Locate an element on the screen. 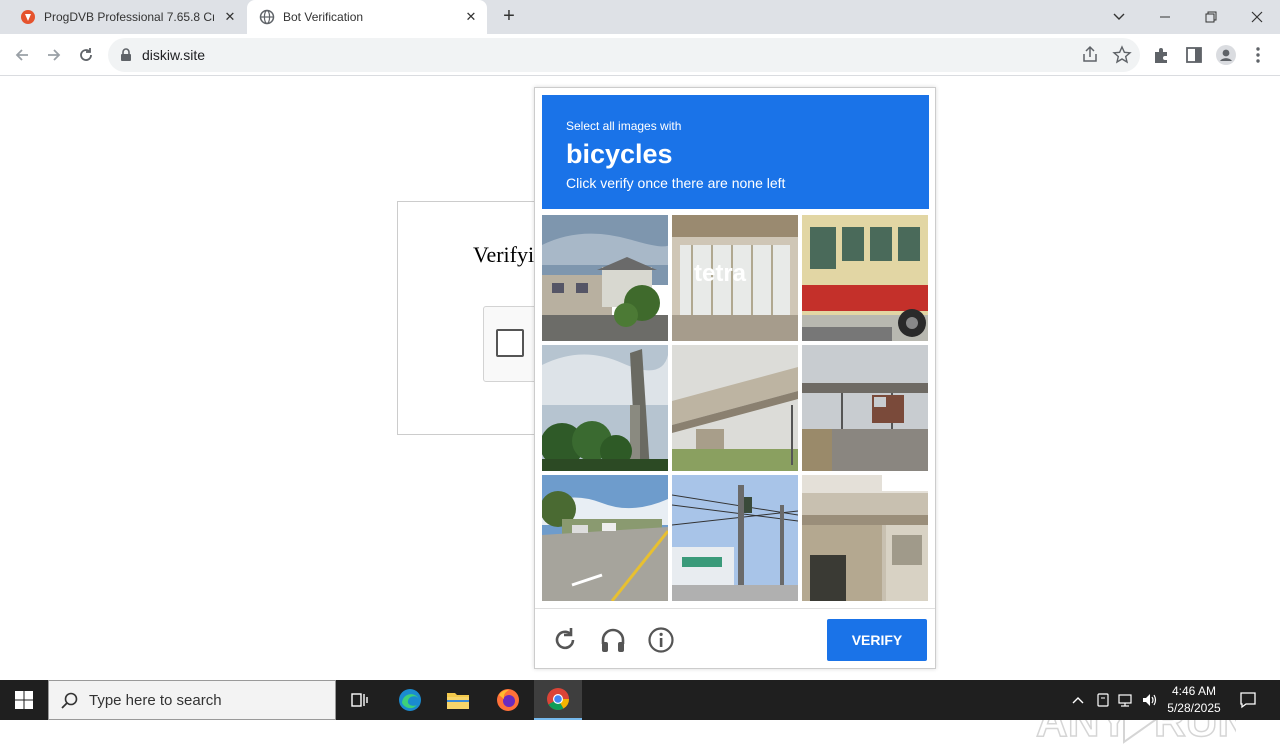 This screenshot has height=755, width=1280. device-tray-icon is located at coordinates (1103, 700).